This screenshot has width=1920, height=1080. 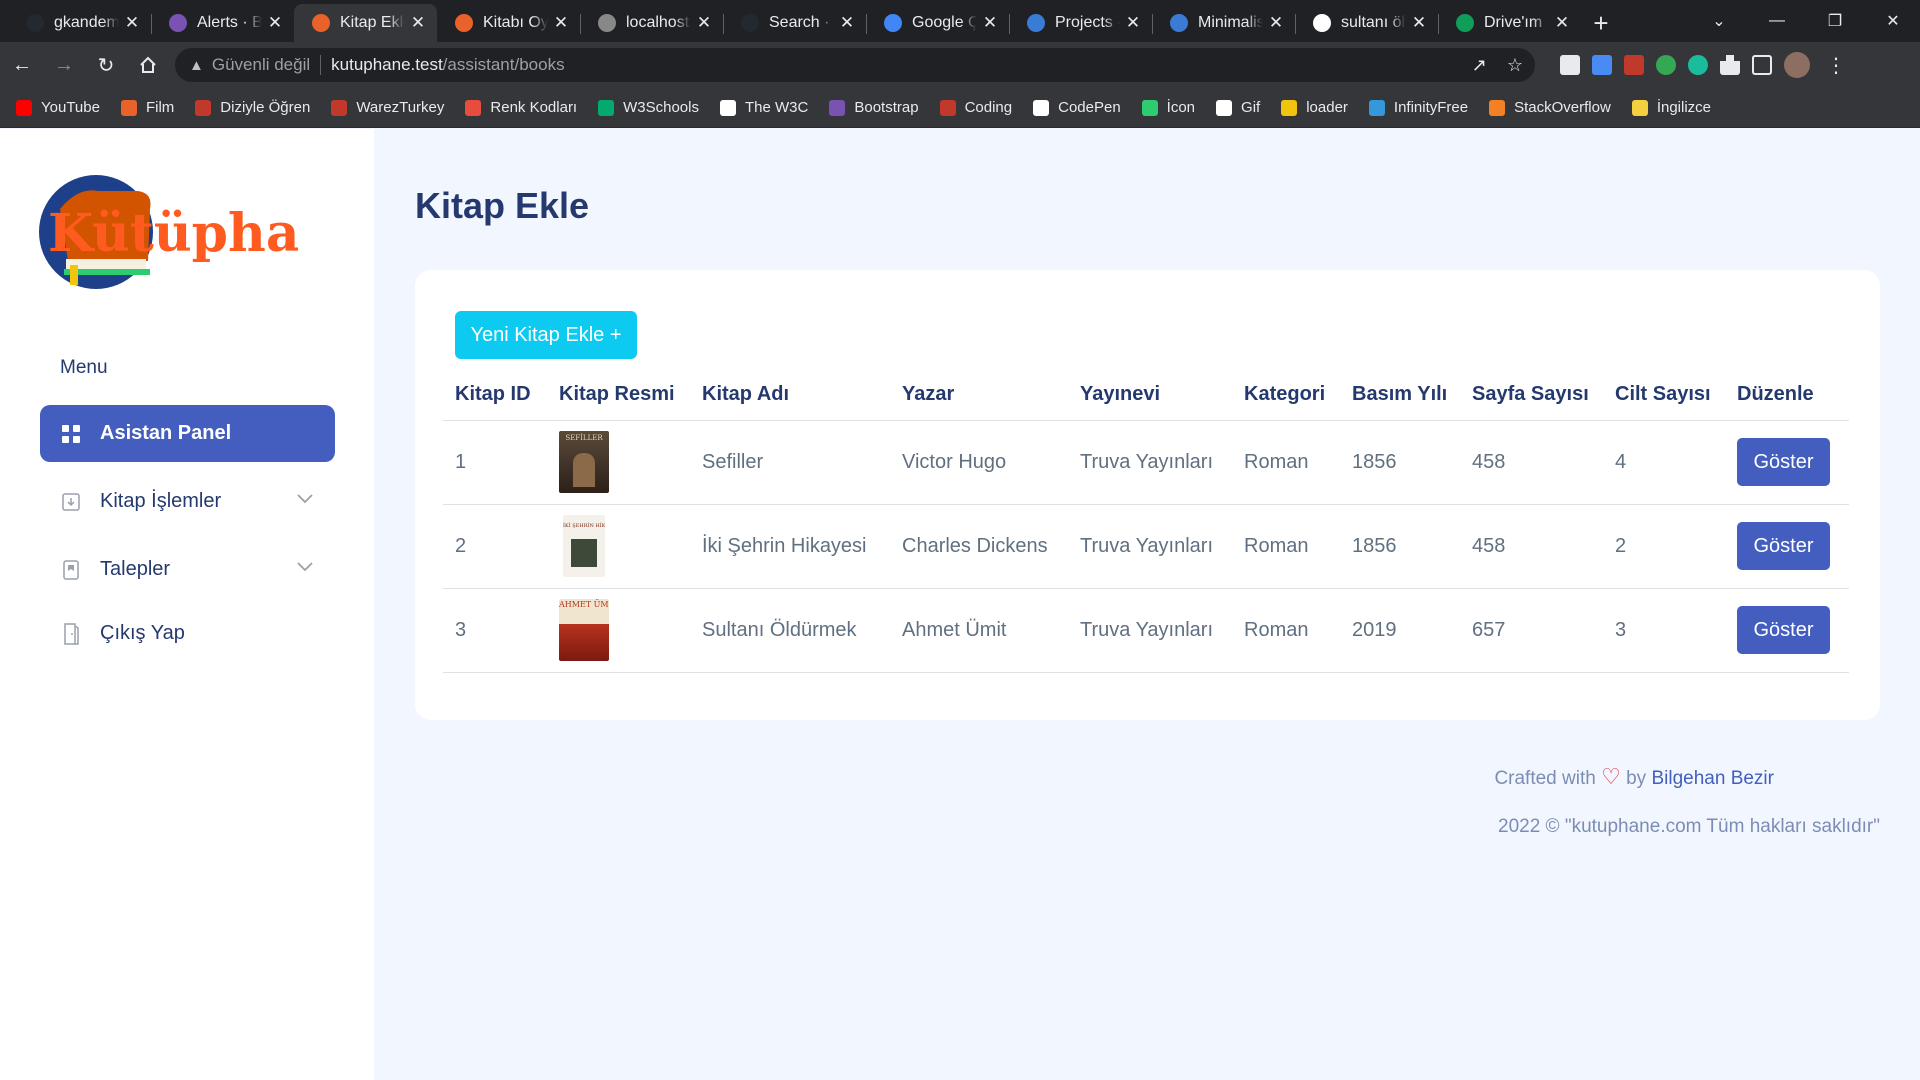 What do you see at coordinates (495, 546) in the screenshot?
I see `book-id: 2` at bounding box center [495, 546].